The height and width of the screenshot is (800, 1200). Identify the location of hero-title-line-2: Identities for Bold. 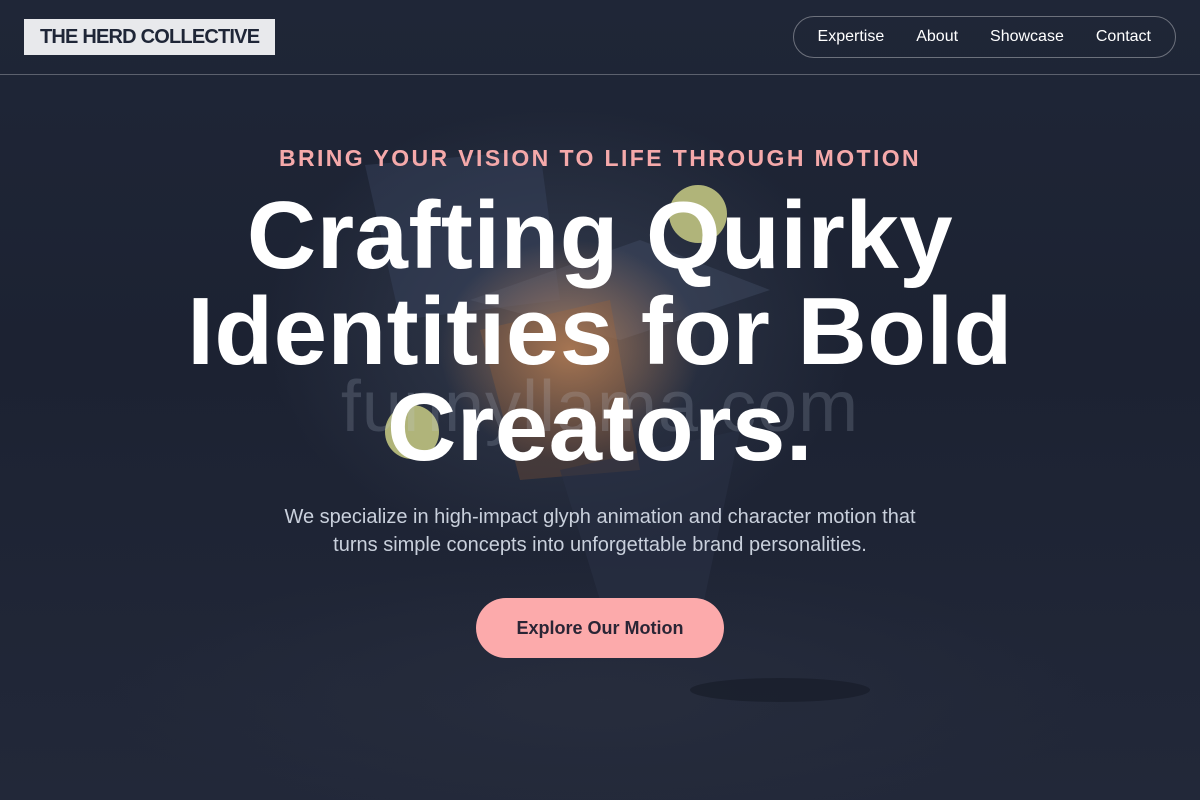
(600, 331).